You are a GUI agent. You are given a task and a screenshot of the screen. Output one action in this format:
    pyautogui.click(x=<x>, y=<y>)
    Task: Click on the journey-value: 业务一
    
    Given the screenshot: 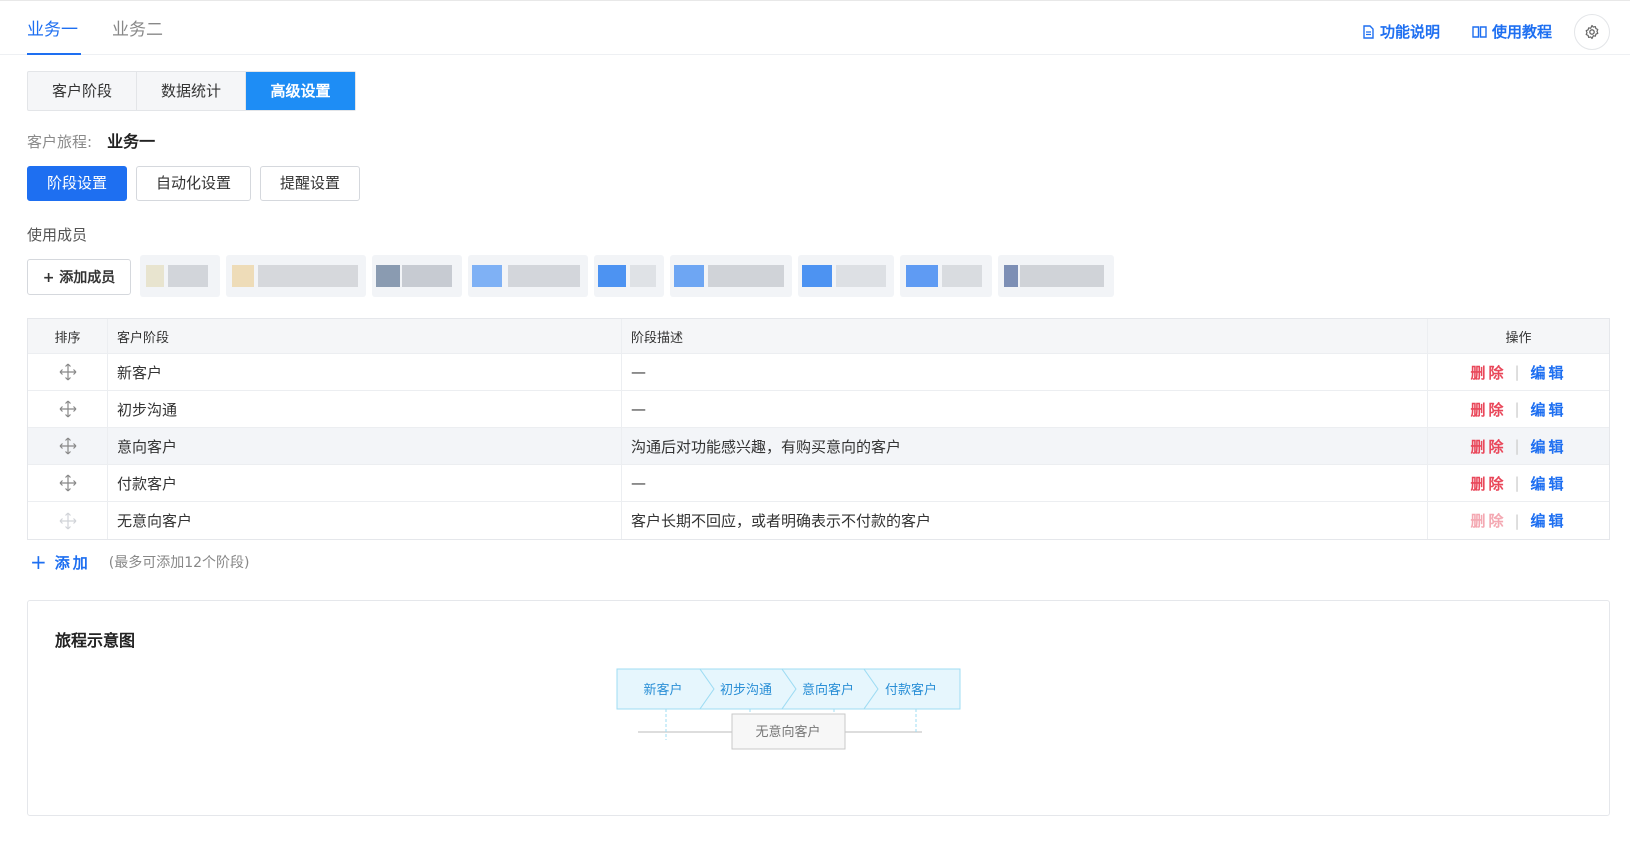 What is the action you would take?
    pyautogui.click(x=131, y=141)
    